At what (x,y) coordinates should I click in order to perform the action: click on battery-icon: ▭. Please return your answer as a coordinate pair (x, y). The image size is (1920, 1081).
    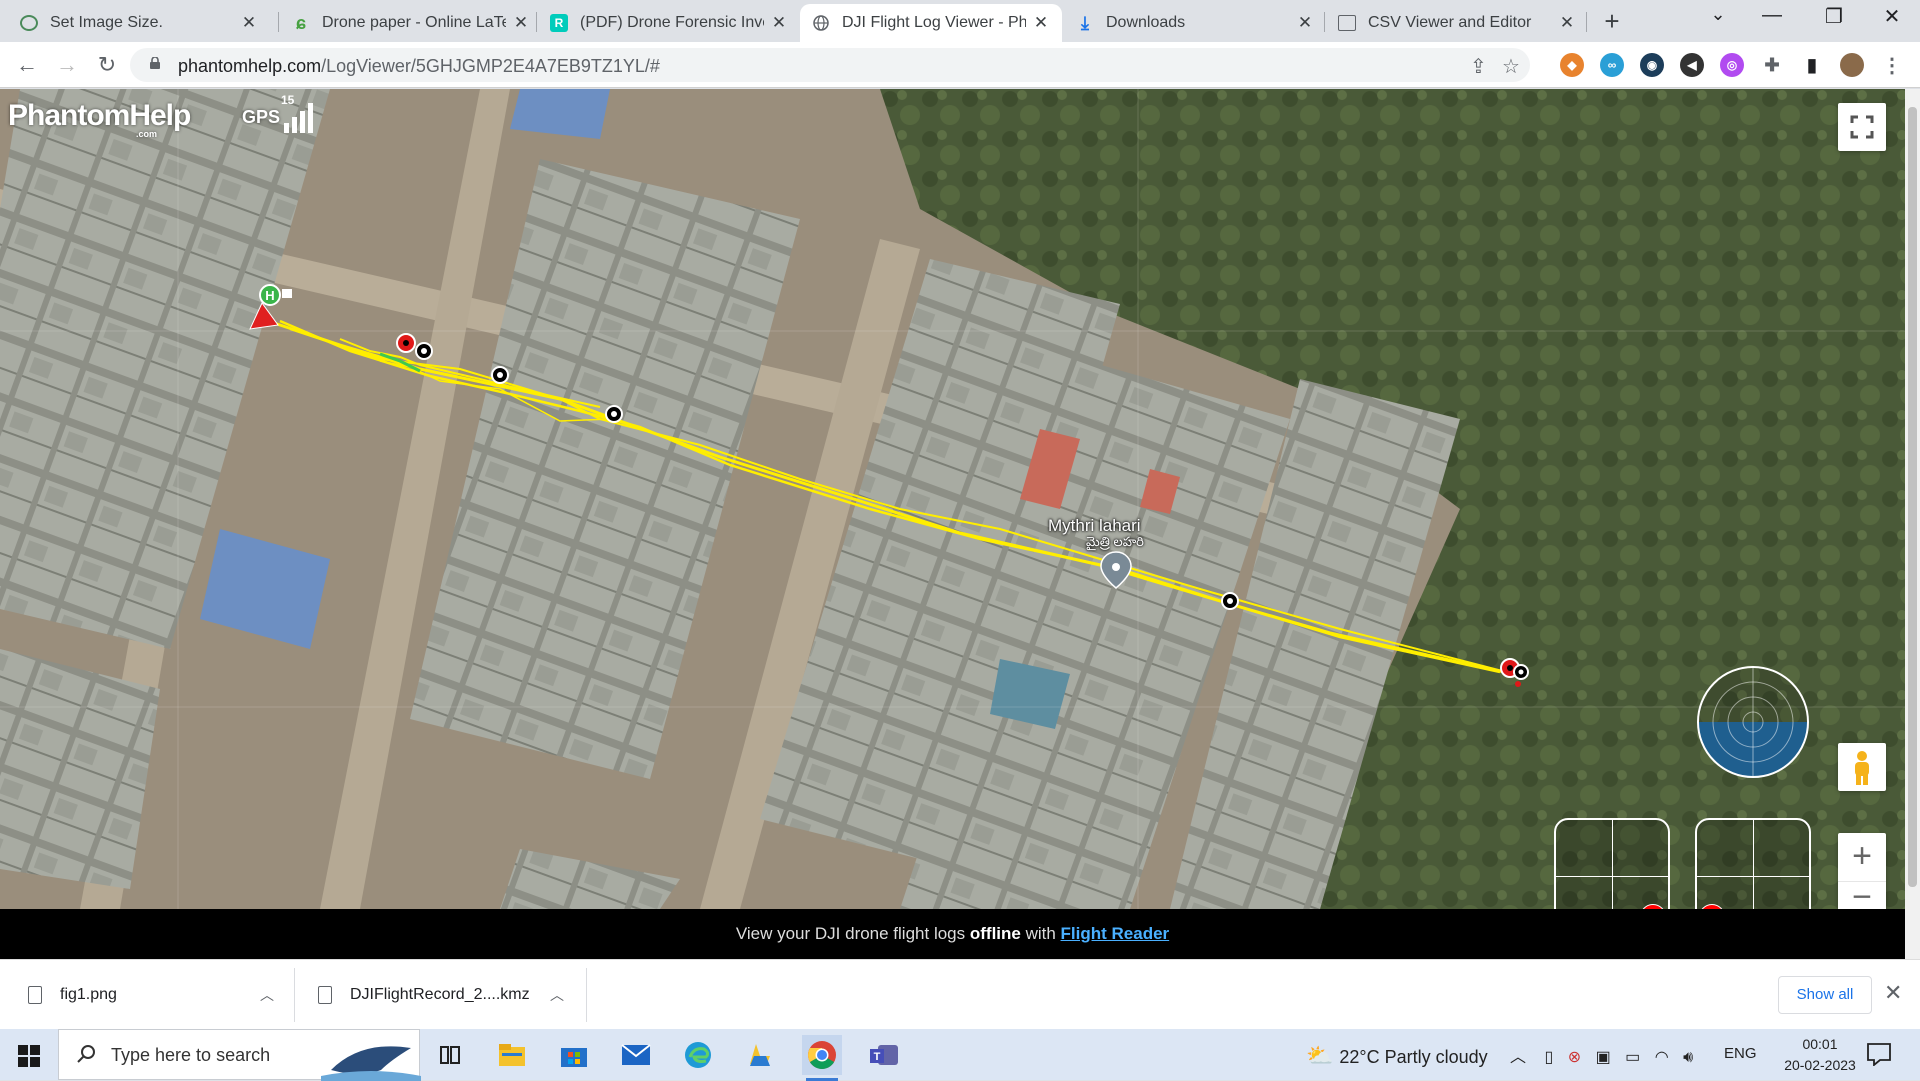
    Looking at the image, I should click on (1632, 1057).